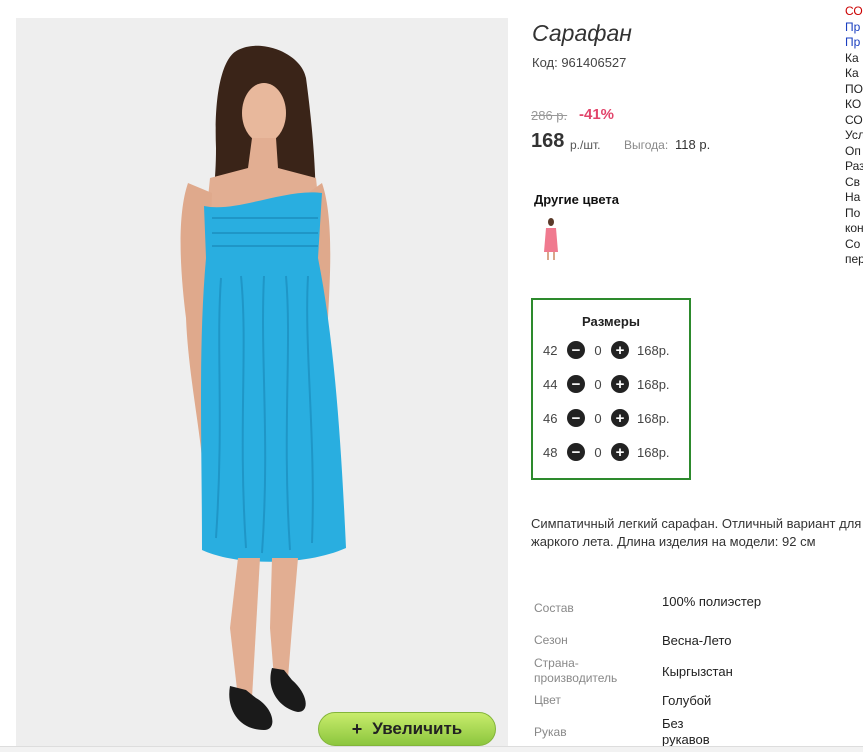 The height and width of the screenshot is (752, 863). I want to click on side-link: КО, so click(854, 105).